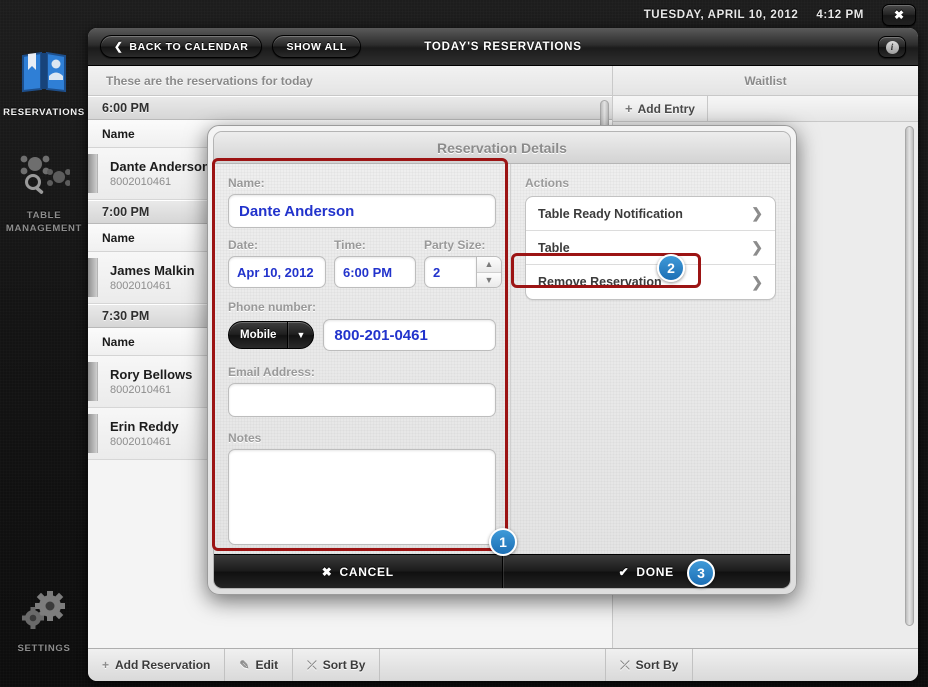  I want to click on reservation-name: James Malkin, so click(152, 270).